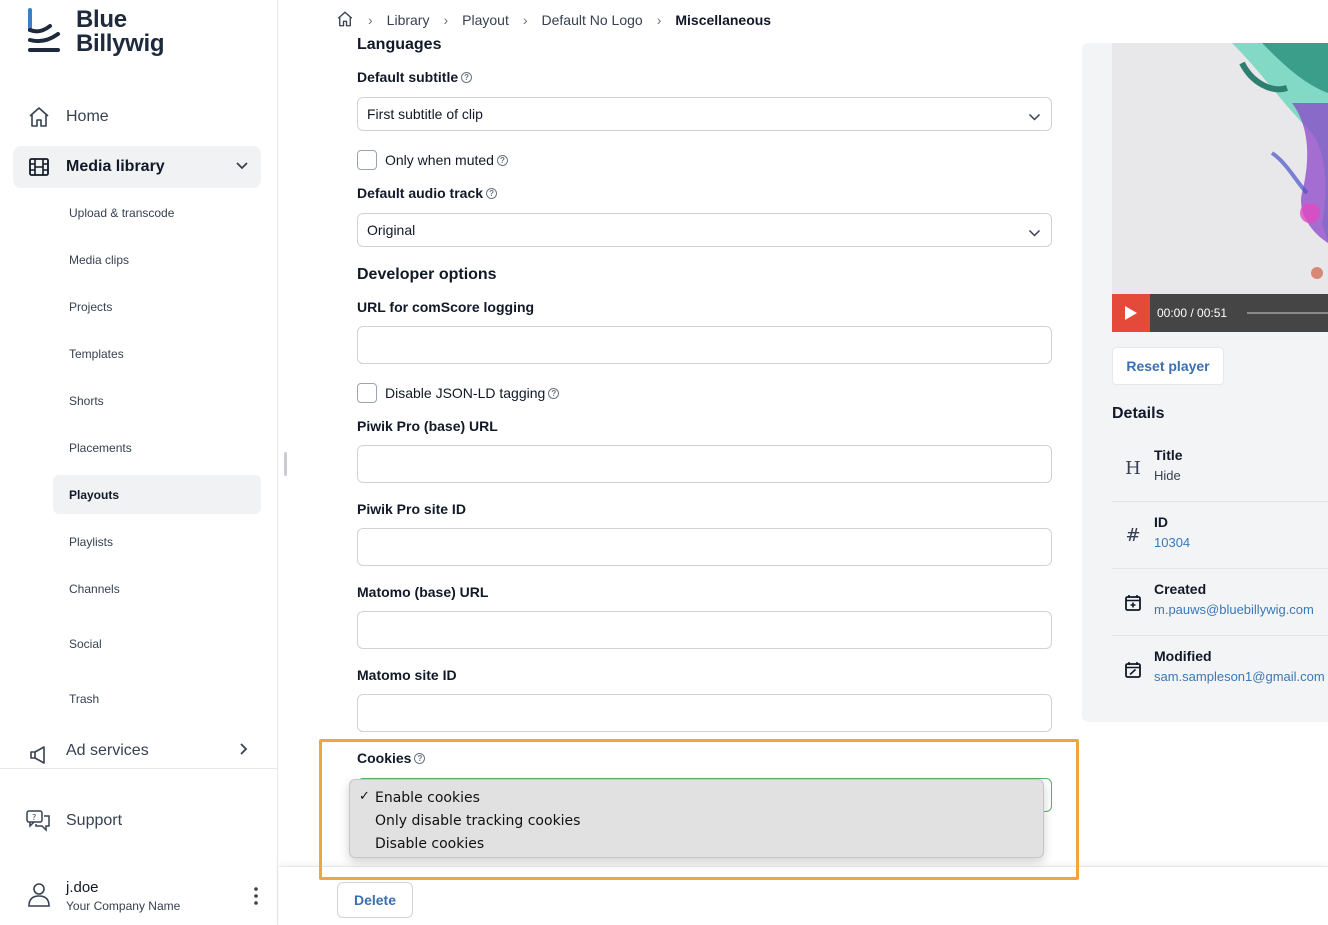 This screenshot has height=925, width=1328. I want to click on sidebar-item-playlists: Playlists, so click(157, 541).